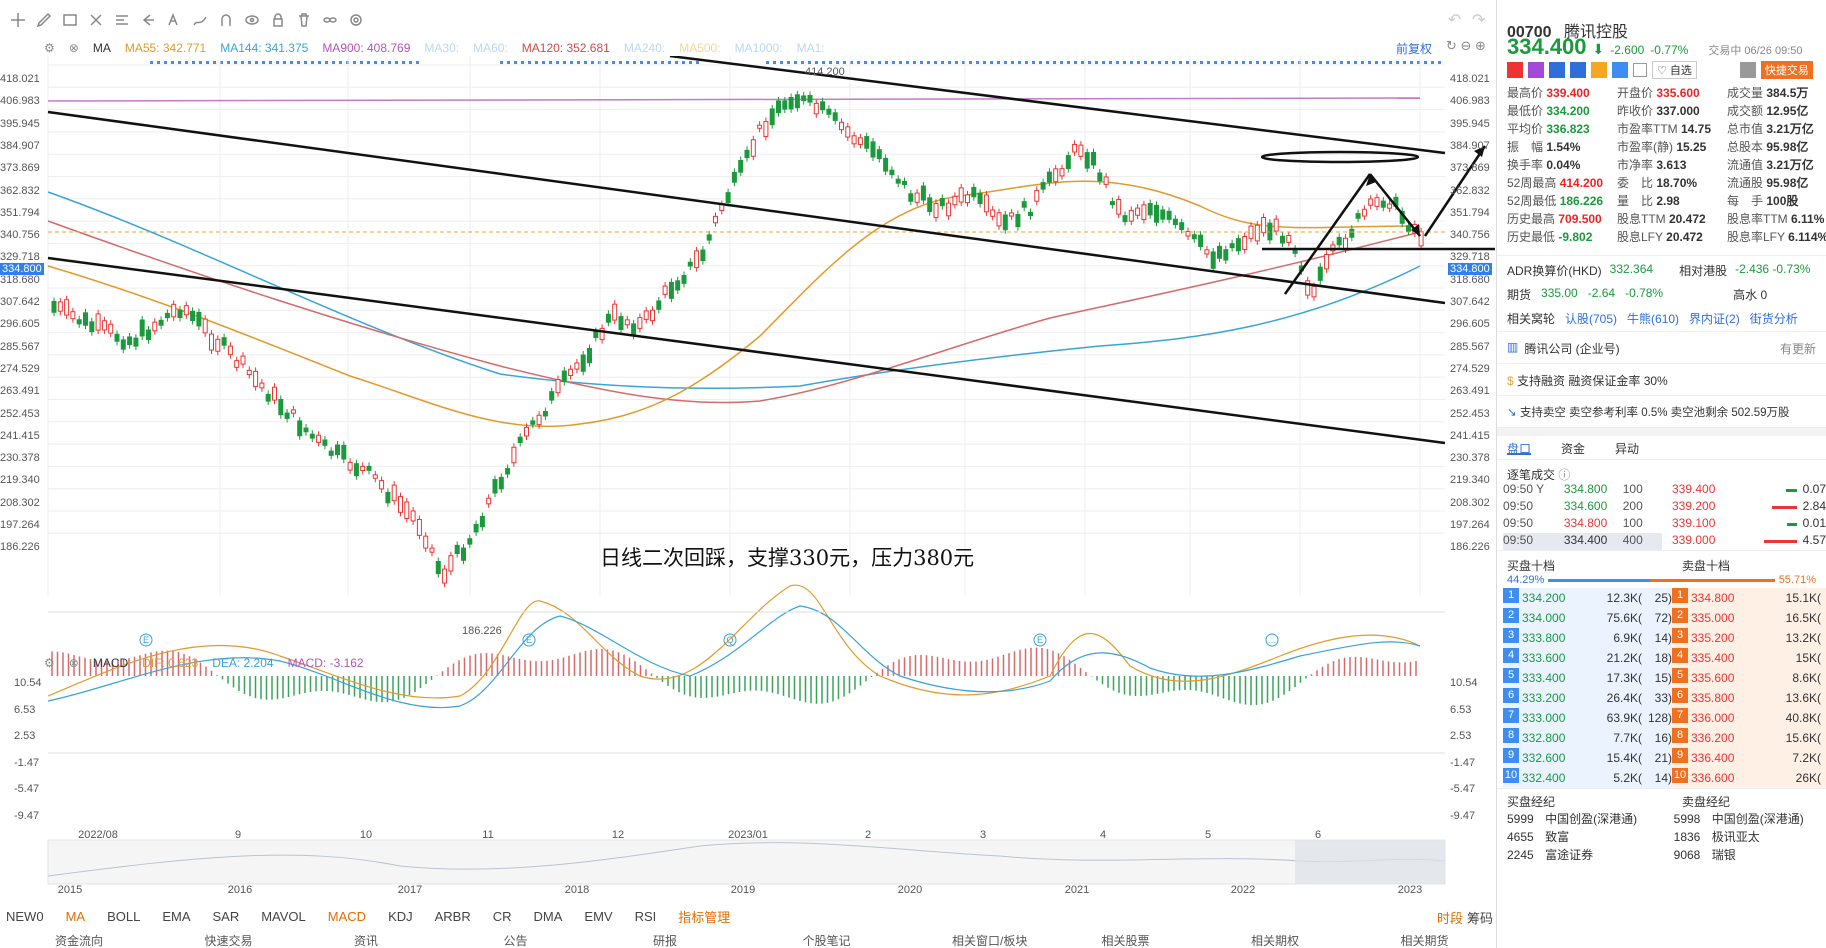  Describe the element at coordinates (1421, 940) in the screenshot. I see `bottom-tab: 相关期货` at that location.